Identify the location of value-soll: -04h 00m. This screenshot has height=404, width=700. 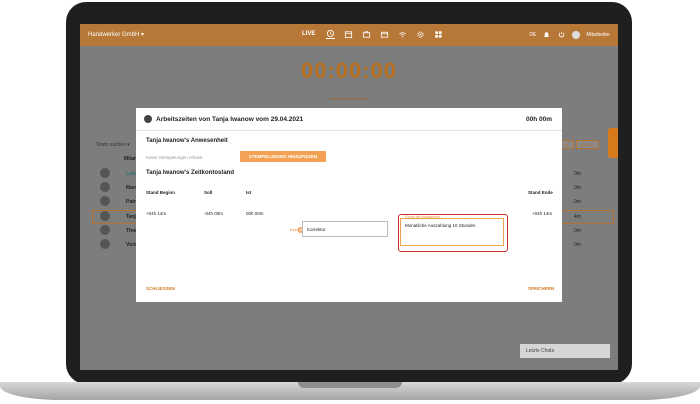
(214, 213).